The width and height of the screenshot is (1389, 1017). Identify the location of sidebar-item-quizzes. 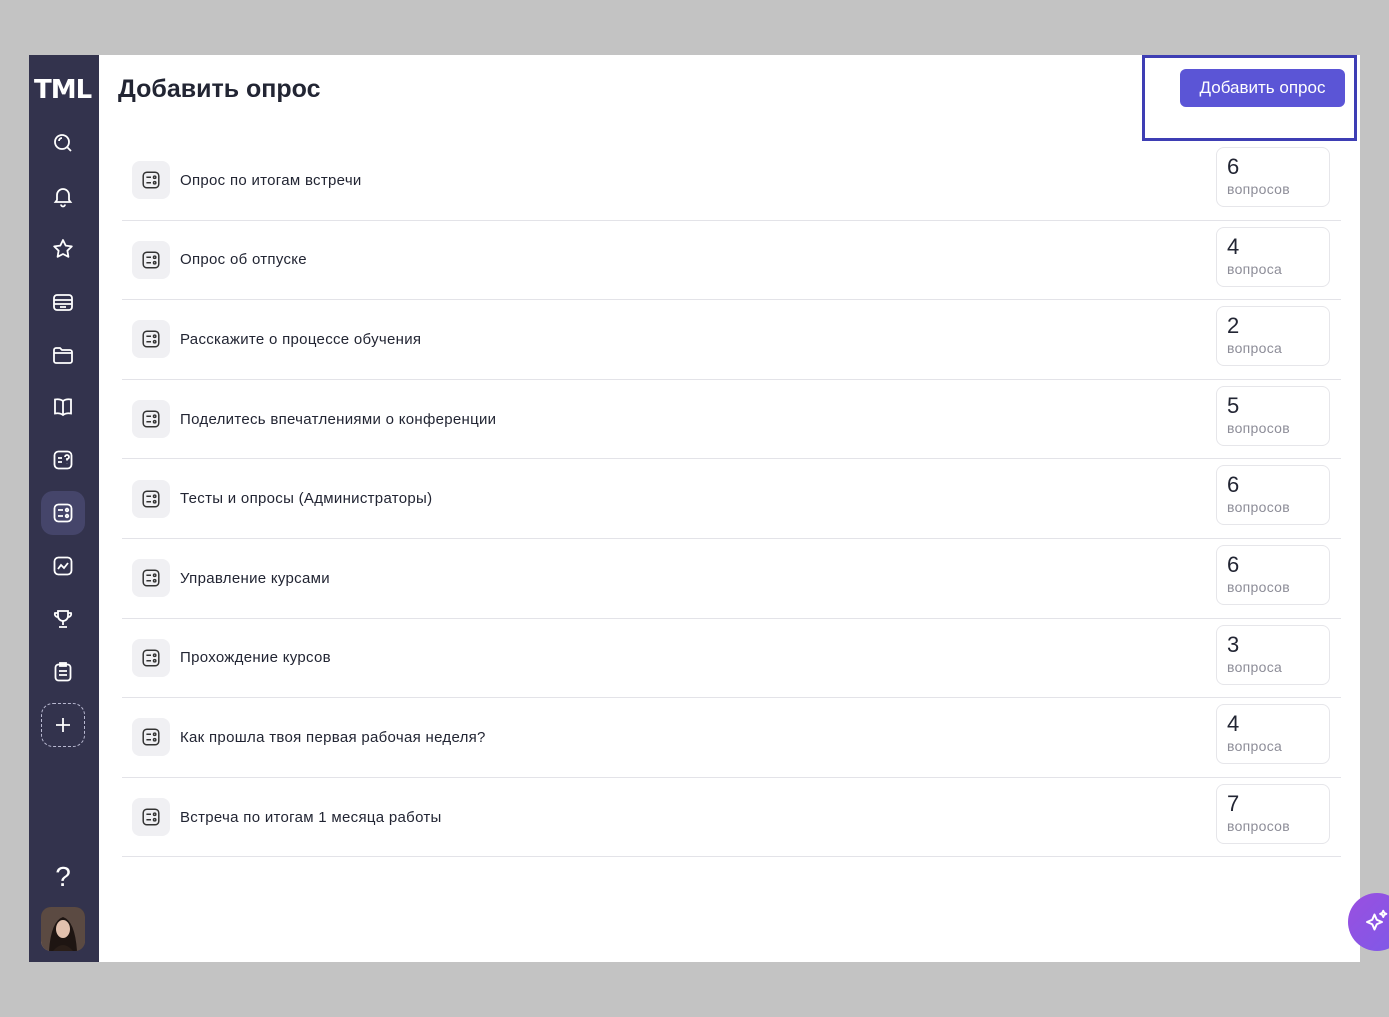
(63, 460).